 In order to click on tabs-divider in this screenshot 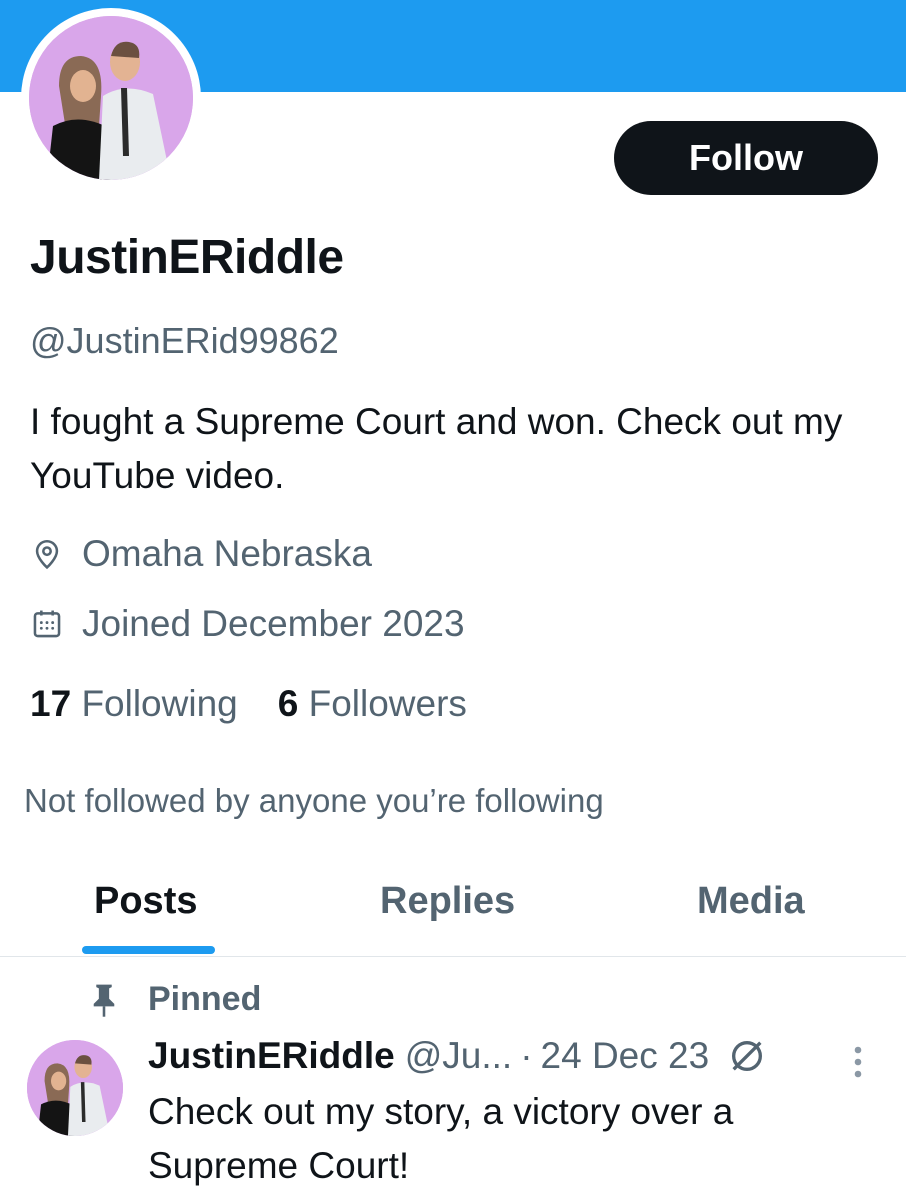, I will do `click(453, 956)`.